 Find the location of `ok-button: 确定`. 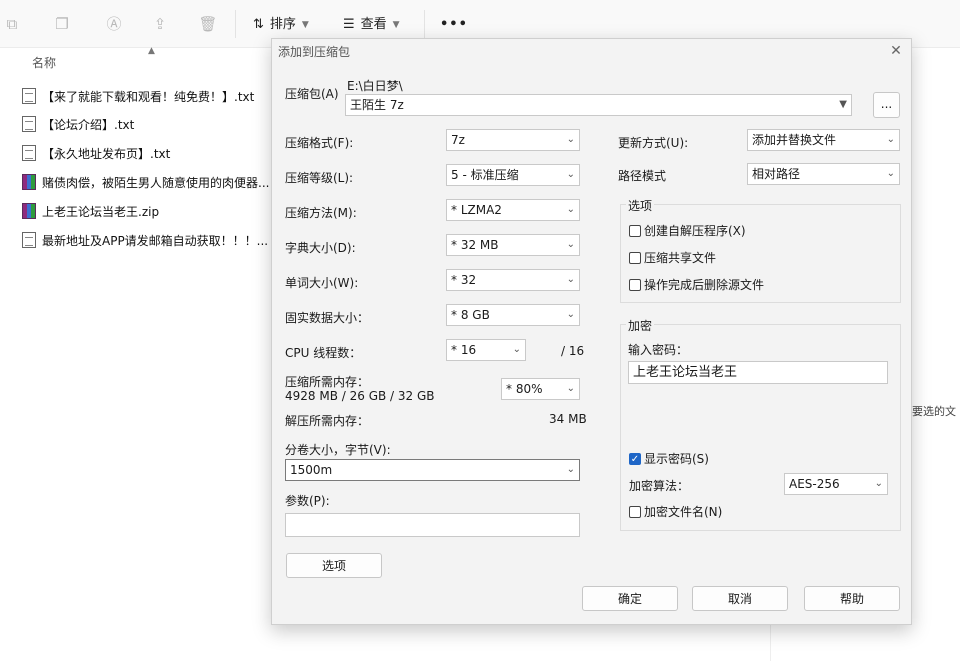

ok-button: 确定 is located at coordinates (630, 598).